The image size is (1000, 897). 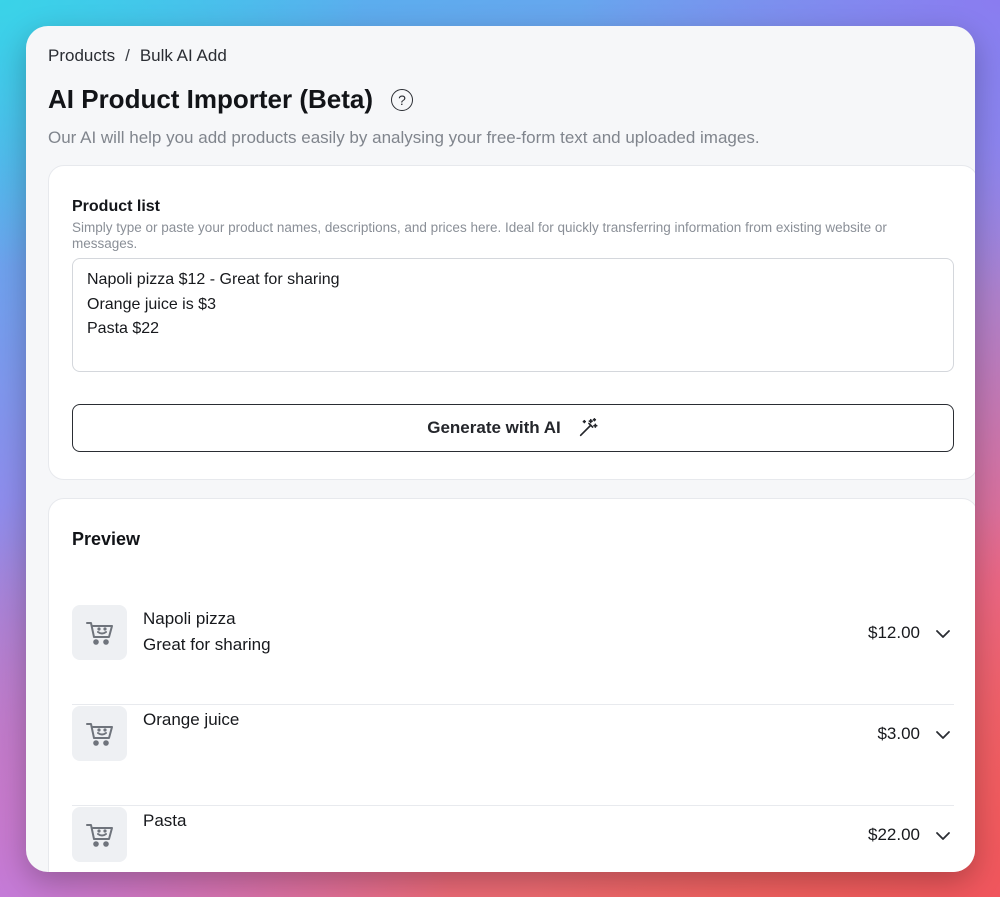 I want to click on generate-button-label: Generate with AI, so click(x=494, y=427).